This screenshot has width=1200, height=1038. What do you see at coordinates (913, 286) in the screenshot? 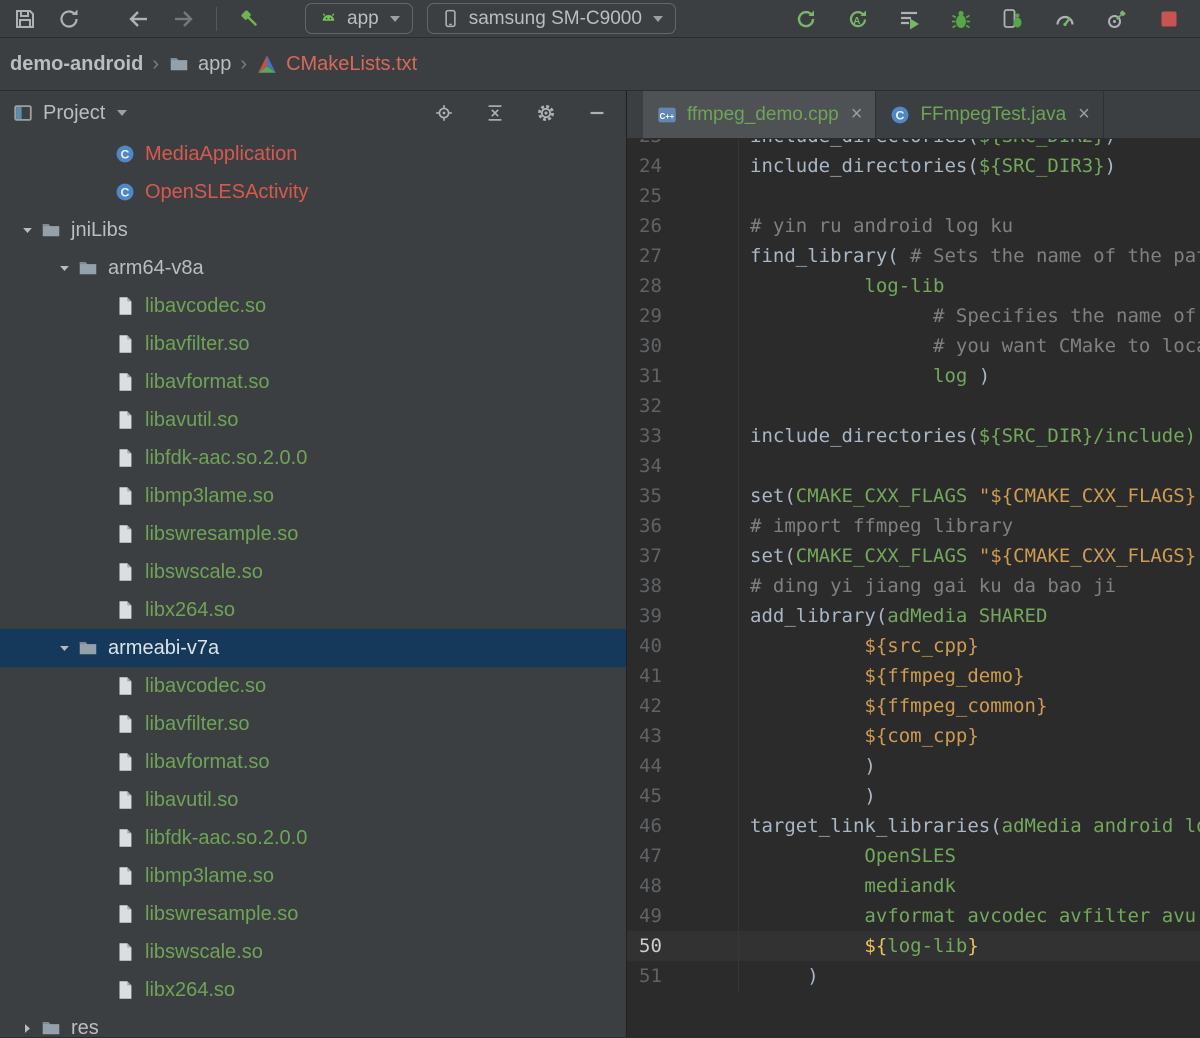
I see `code-line-28: 28 log-lib` at bounding box center [913, 286].